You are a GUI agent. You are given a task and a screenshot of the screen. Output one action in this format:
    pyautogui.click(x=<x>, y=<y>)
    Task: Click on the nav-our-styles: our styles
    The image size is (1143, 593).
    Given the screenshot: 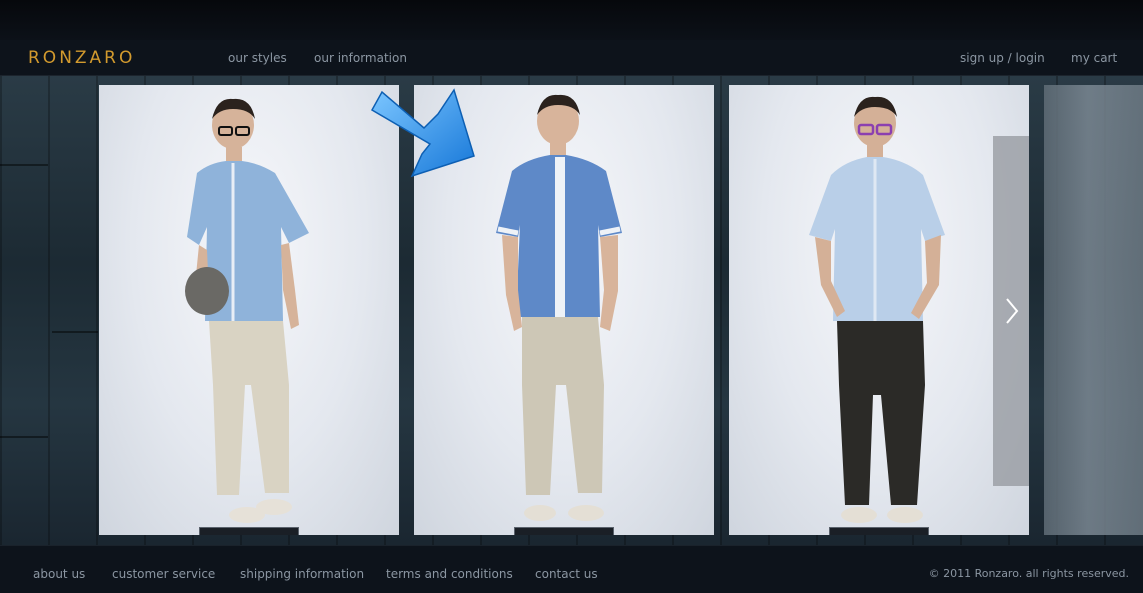 What is the action you would take?
    pyautogui.click(x=257, y=58)
    